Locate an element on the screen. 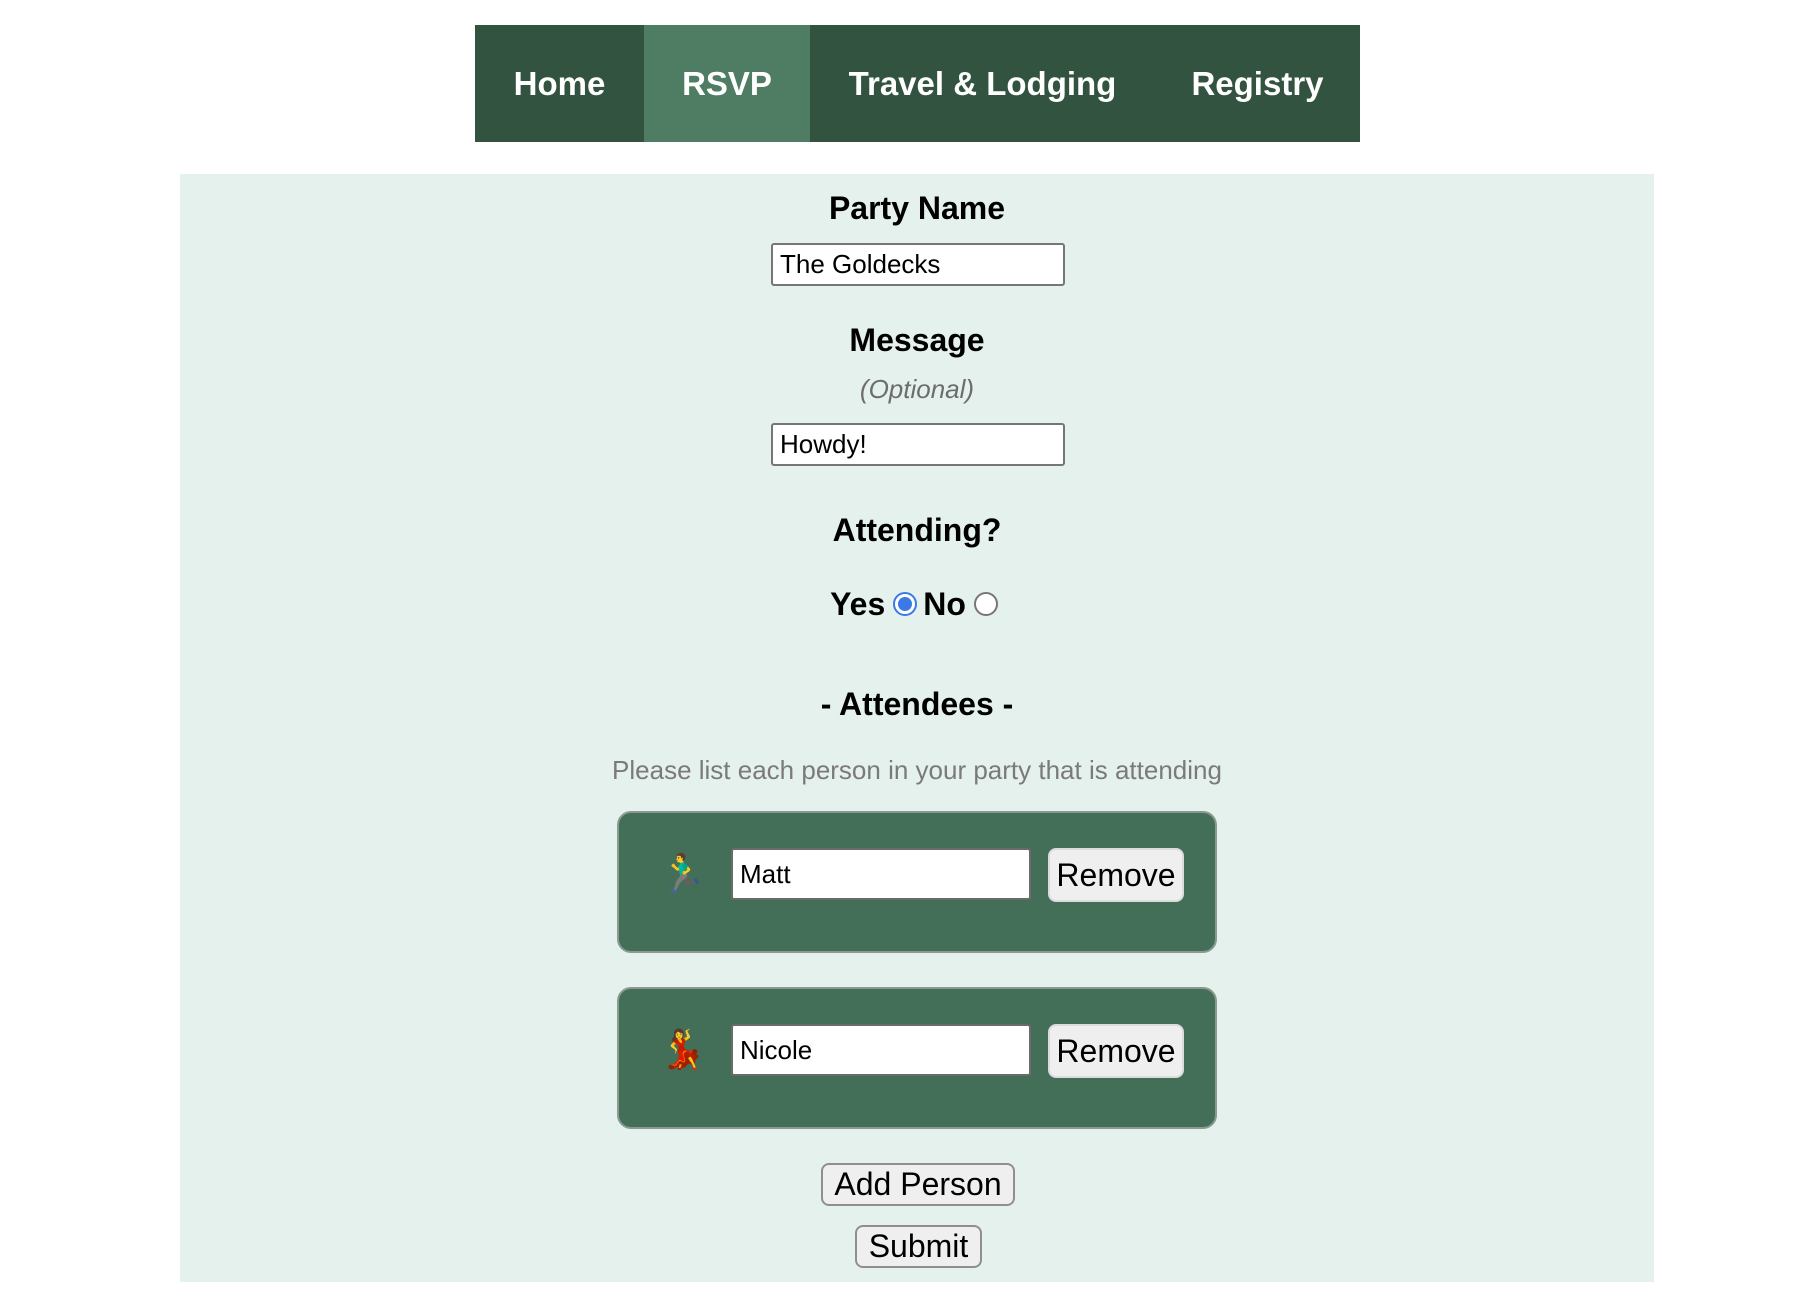 The image size is (1812, 1312). main-nav: Home RSVP Travel & Lodging Registry is located at coordinates (917, 83).